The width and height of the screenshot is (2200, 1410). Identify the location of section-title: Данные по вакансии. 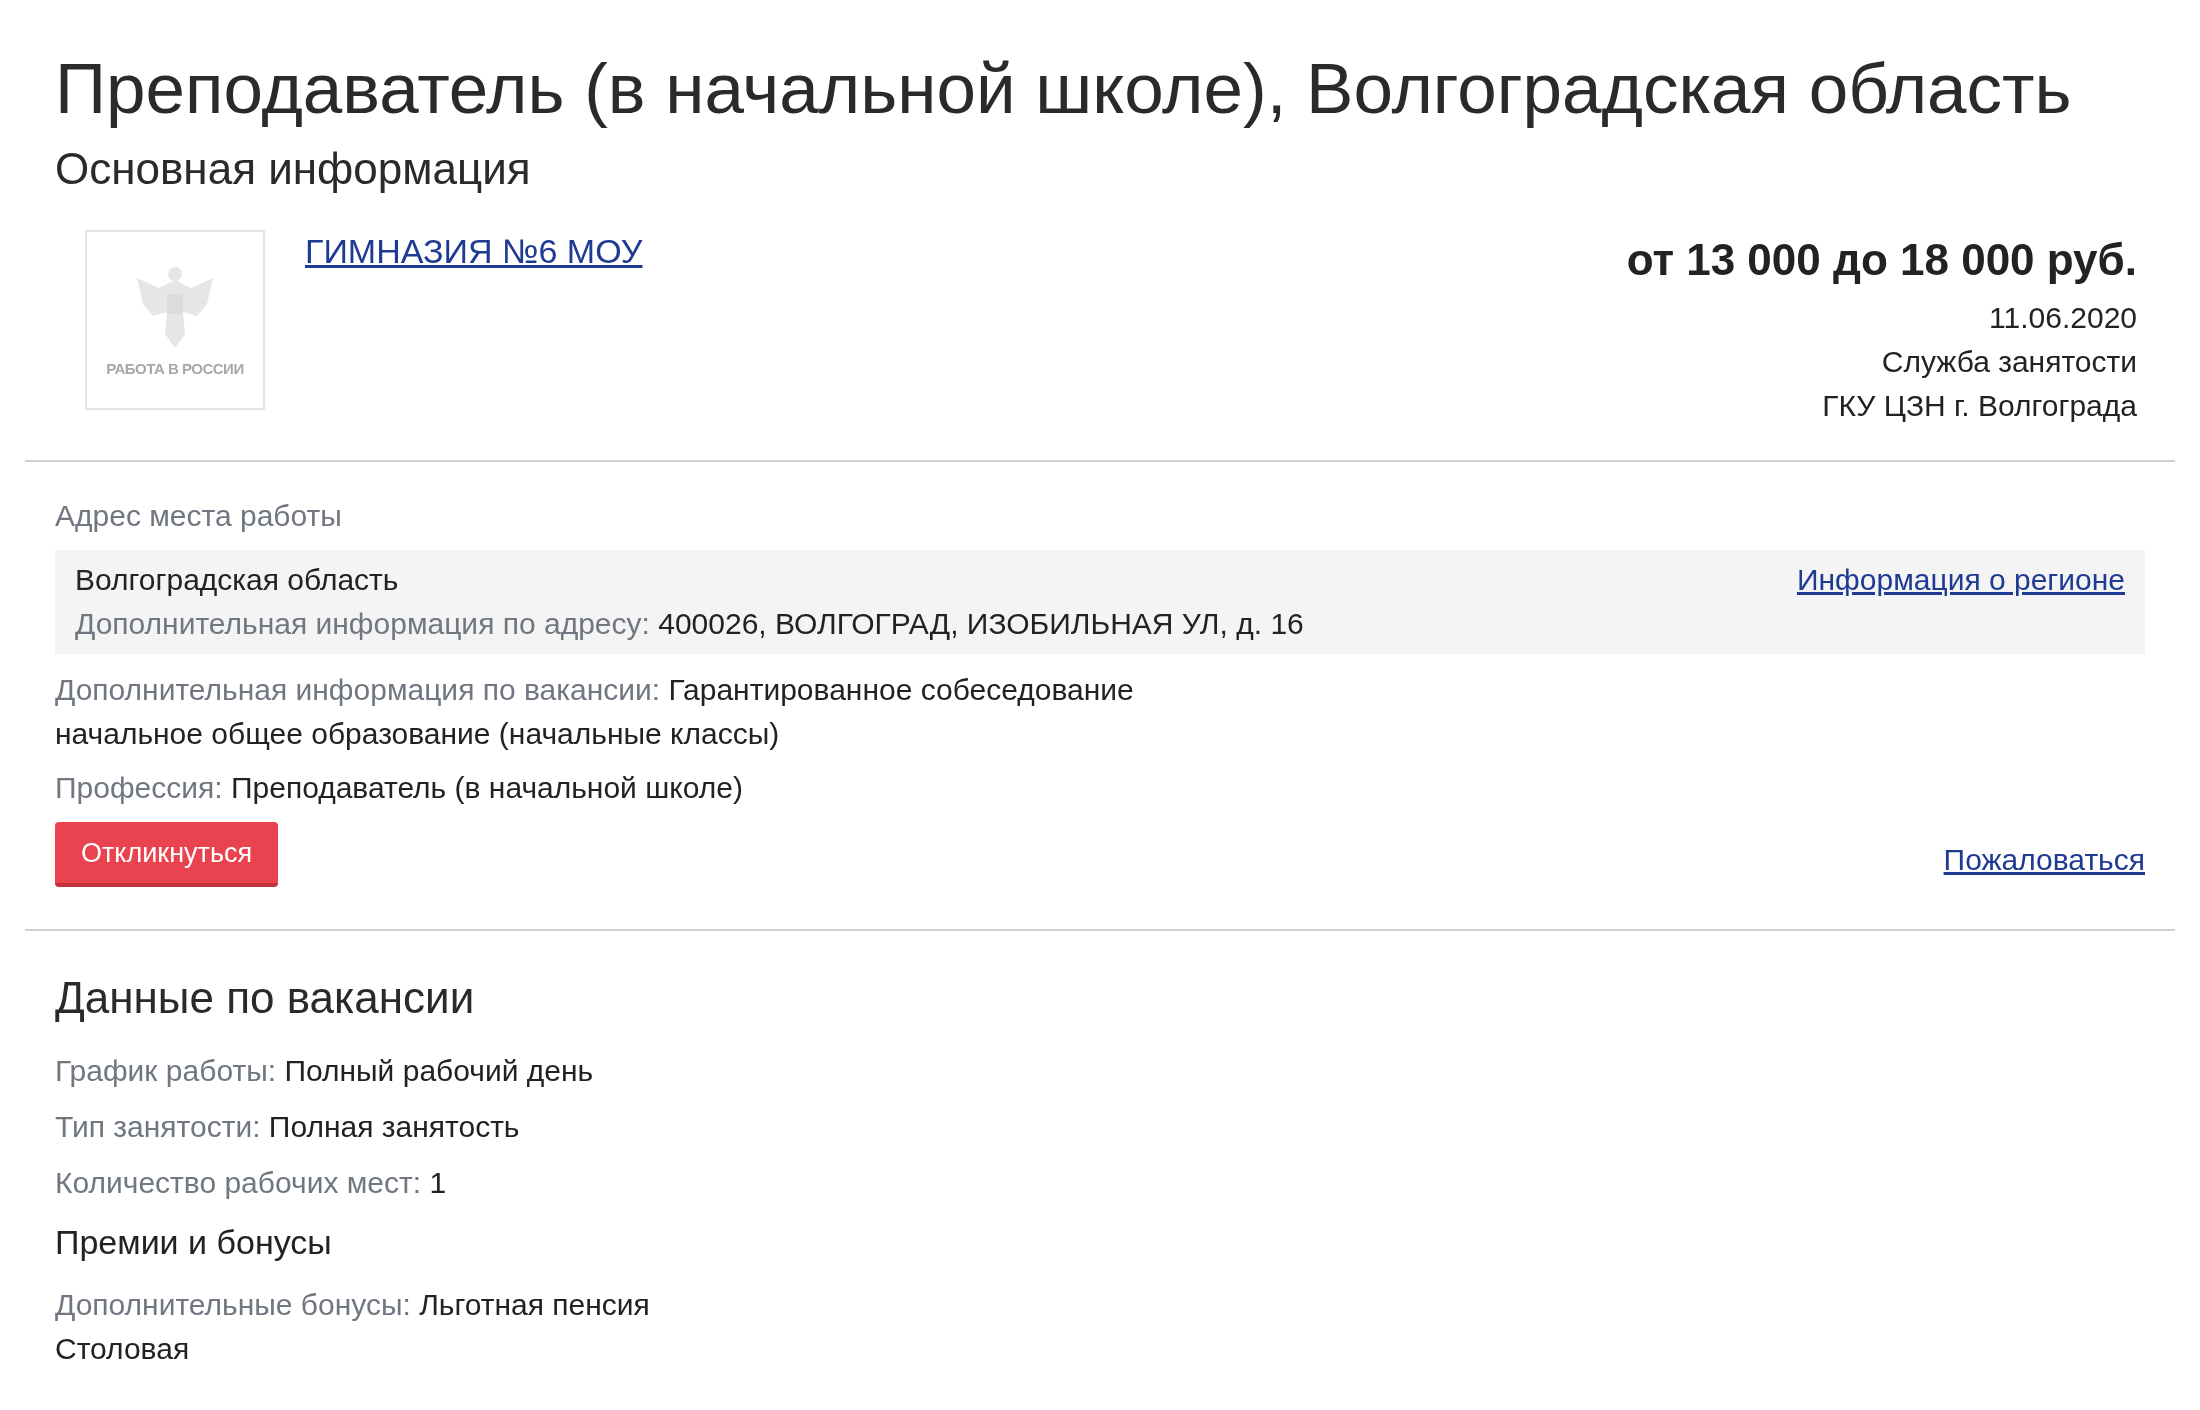
(265, 998).